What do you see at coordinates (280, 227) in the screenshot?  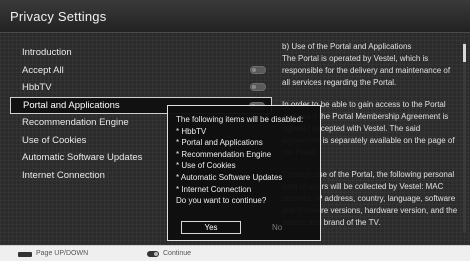 I see `no-button: No` at bounding box center [280, 227].